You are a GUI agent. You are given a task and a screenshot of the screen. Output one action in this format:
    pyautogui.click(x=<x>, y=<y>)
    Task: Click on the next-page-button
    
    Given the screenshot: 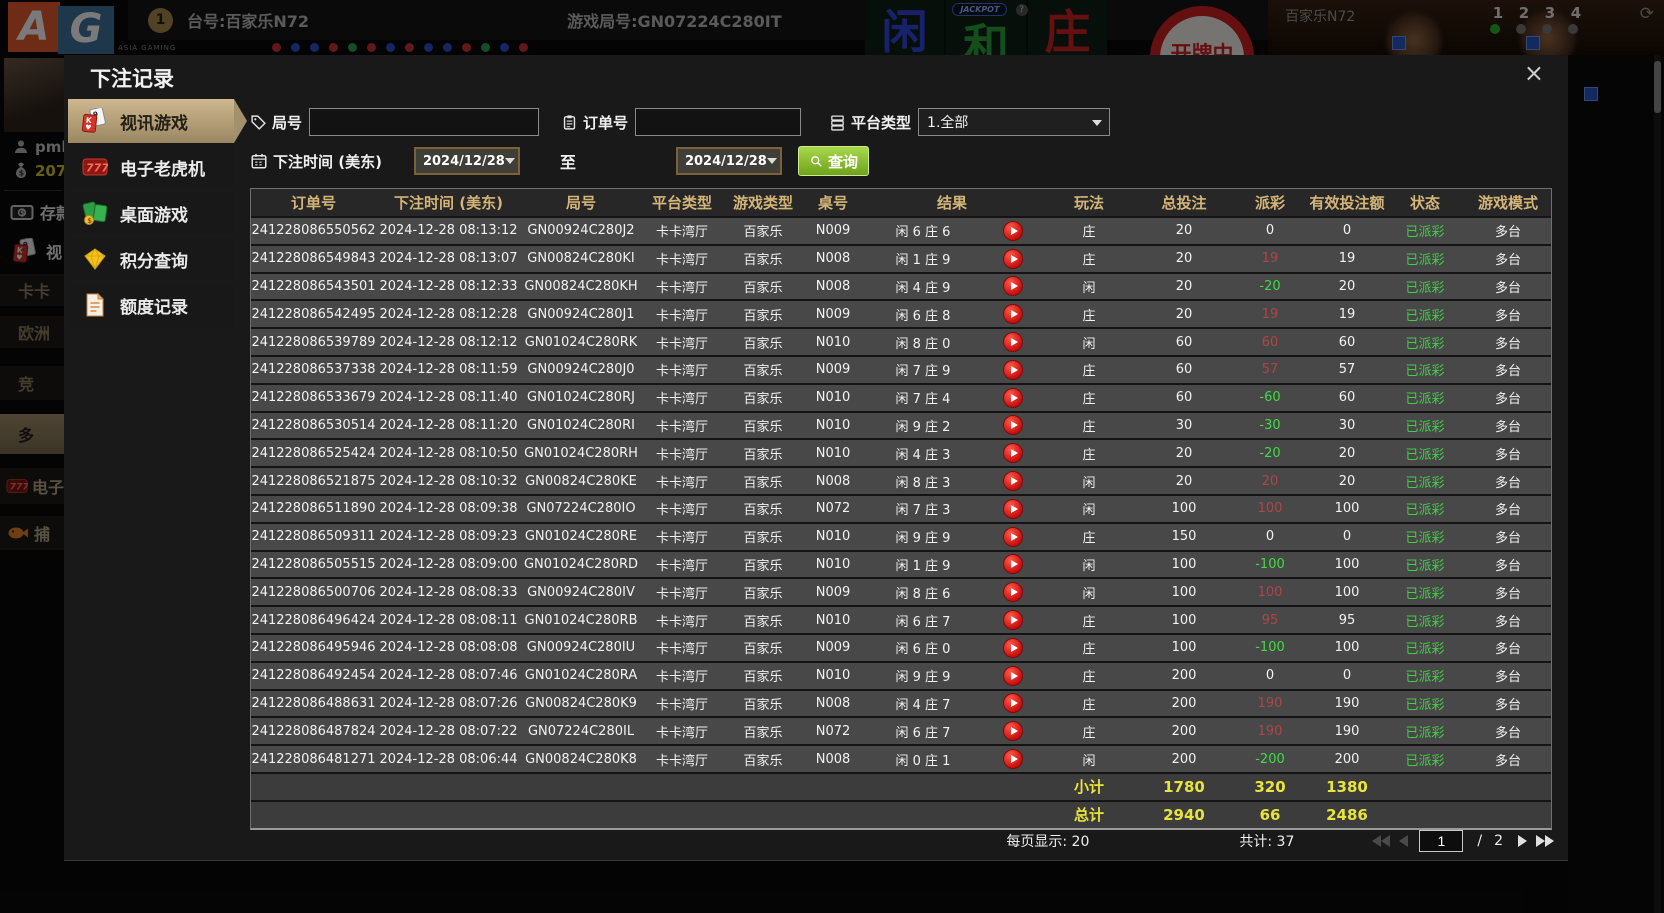 What is the action you would take?
    pyautogui.click(x=1522, y=841)
    